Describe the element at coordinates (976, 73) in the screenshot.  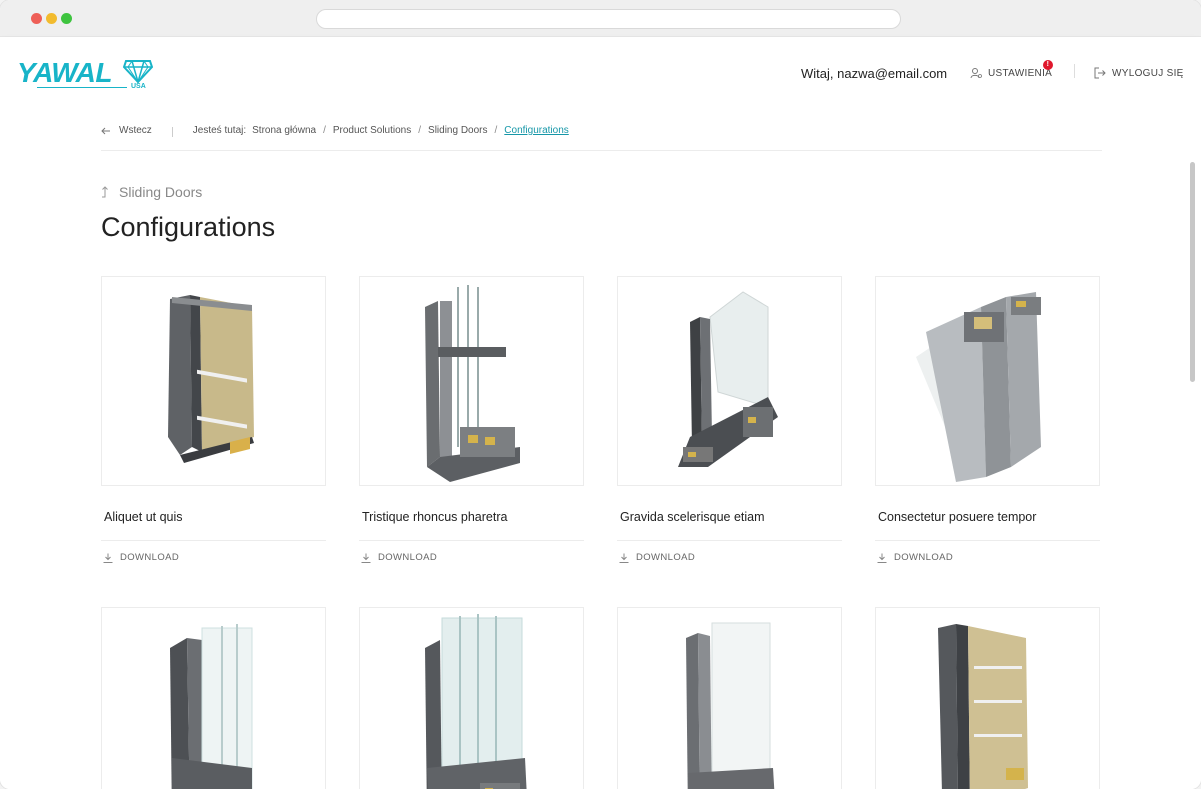
I see `user-settings-icon` at that location.